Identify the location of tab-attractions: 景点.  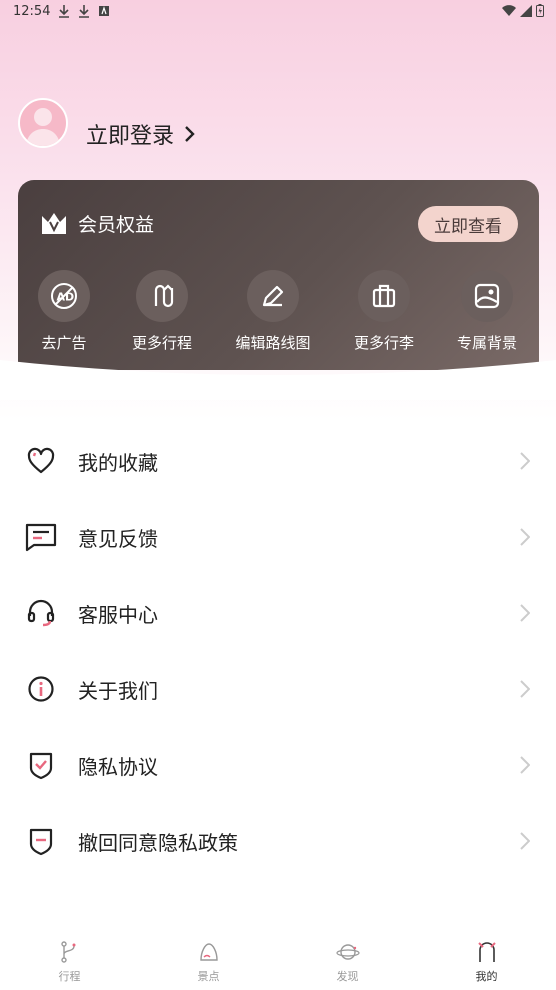
(208, 960).